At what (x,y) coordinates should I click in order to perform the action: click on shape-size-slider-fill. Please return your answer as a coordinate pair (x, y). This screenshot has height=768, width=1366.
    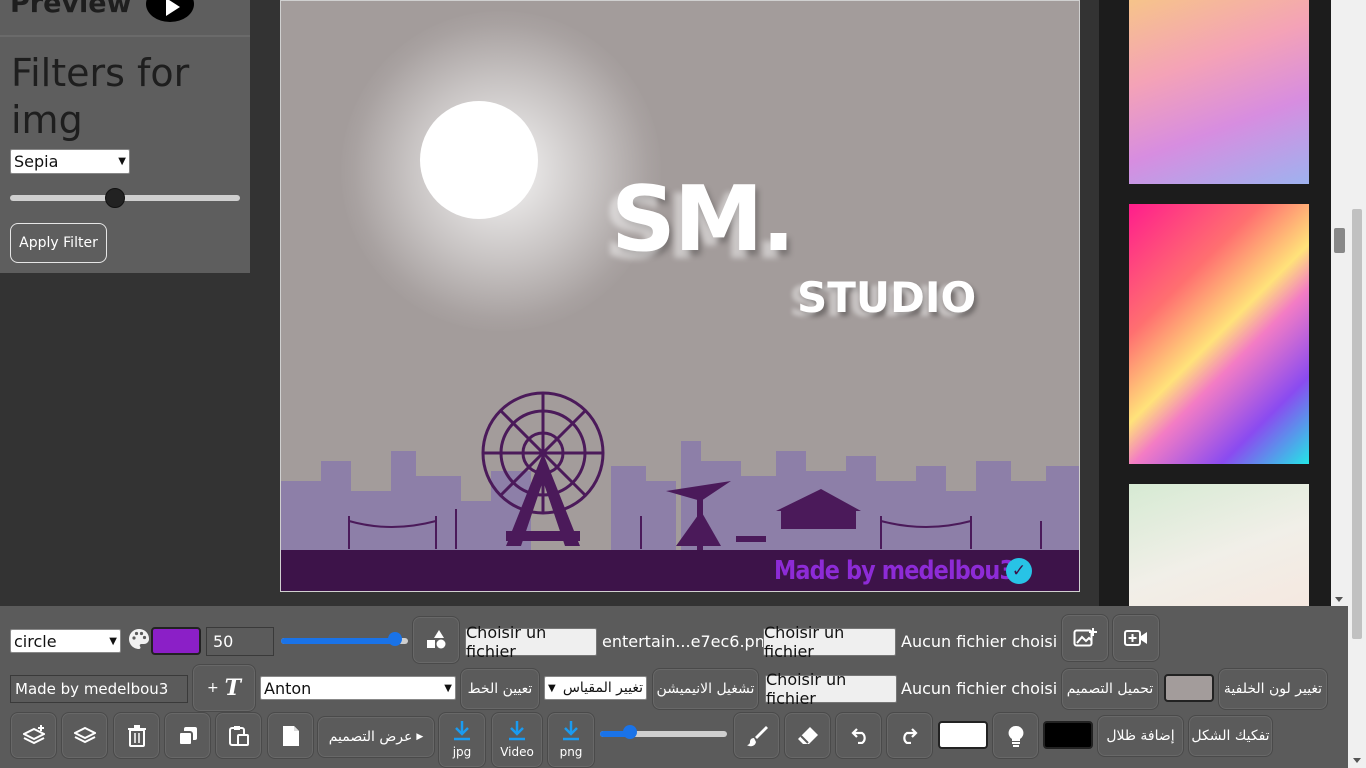
    Looking at the image, I should click on (338, 641).